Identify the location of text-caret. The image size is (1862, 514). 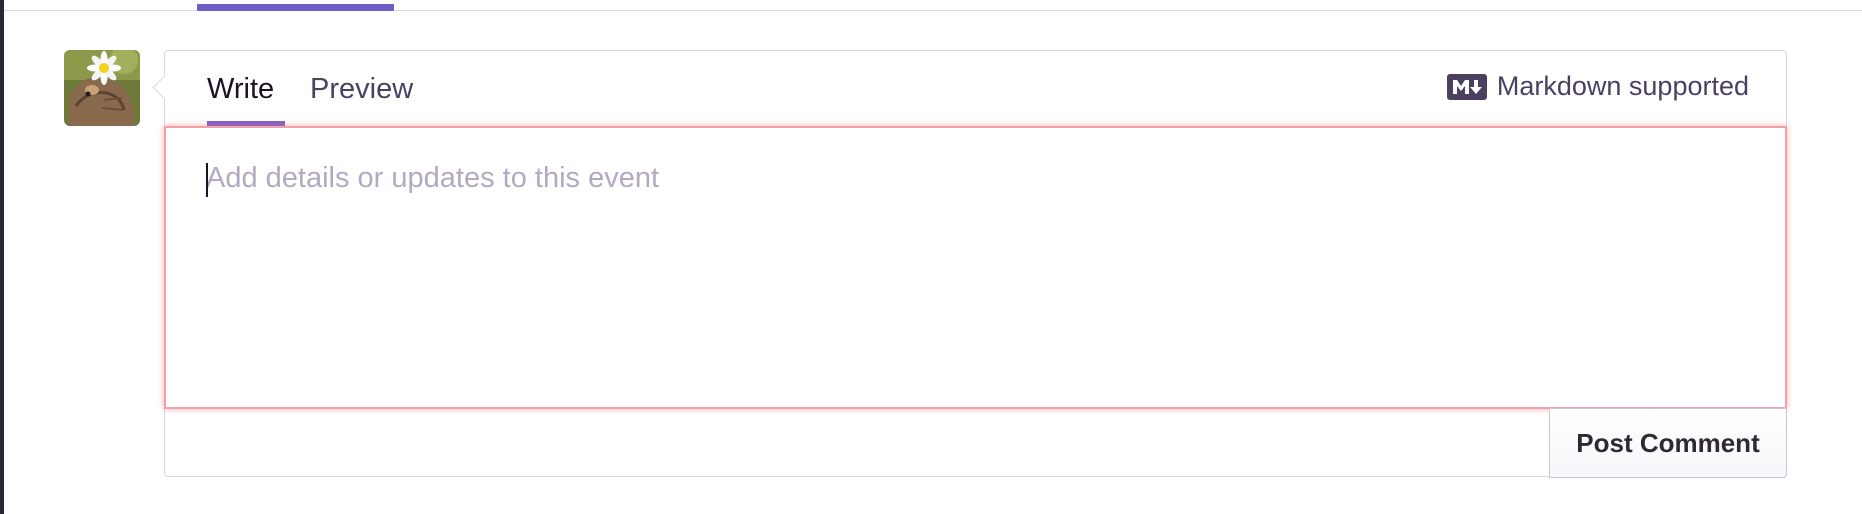
(207, 180).